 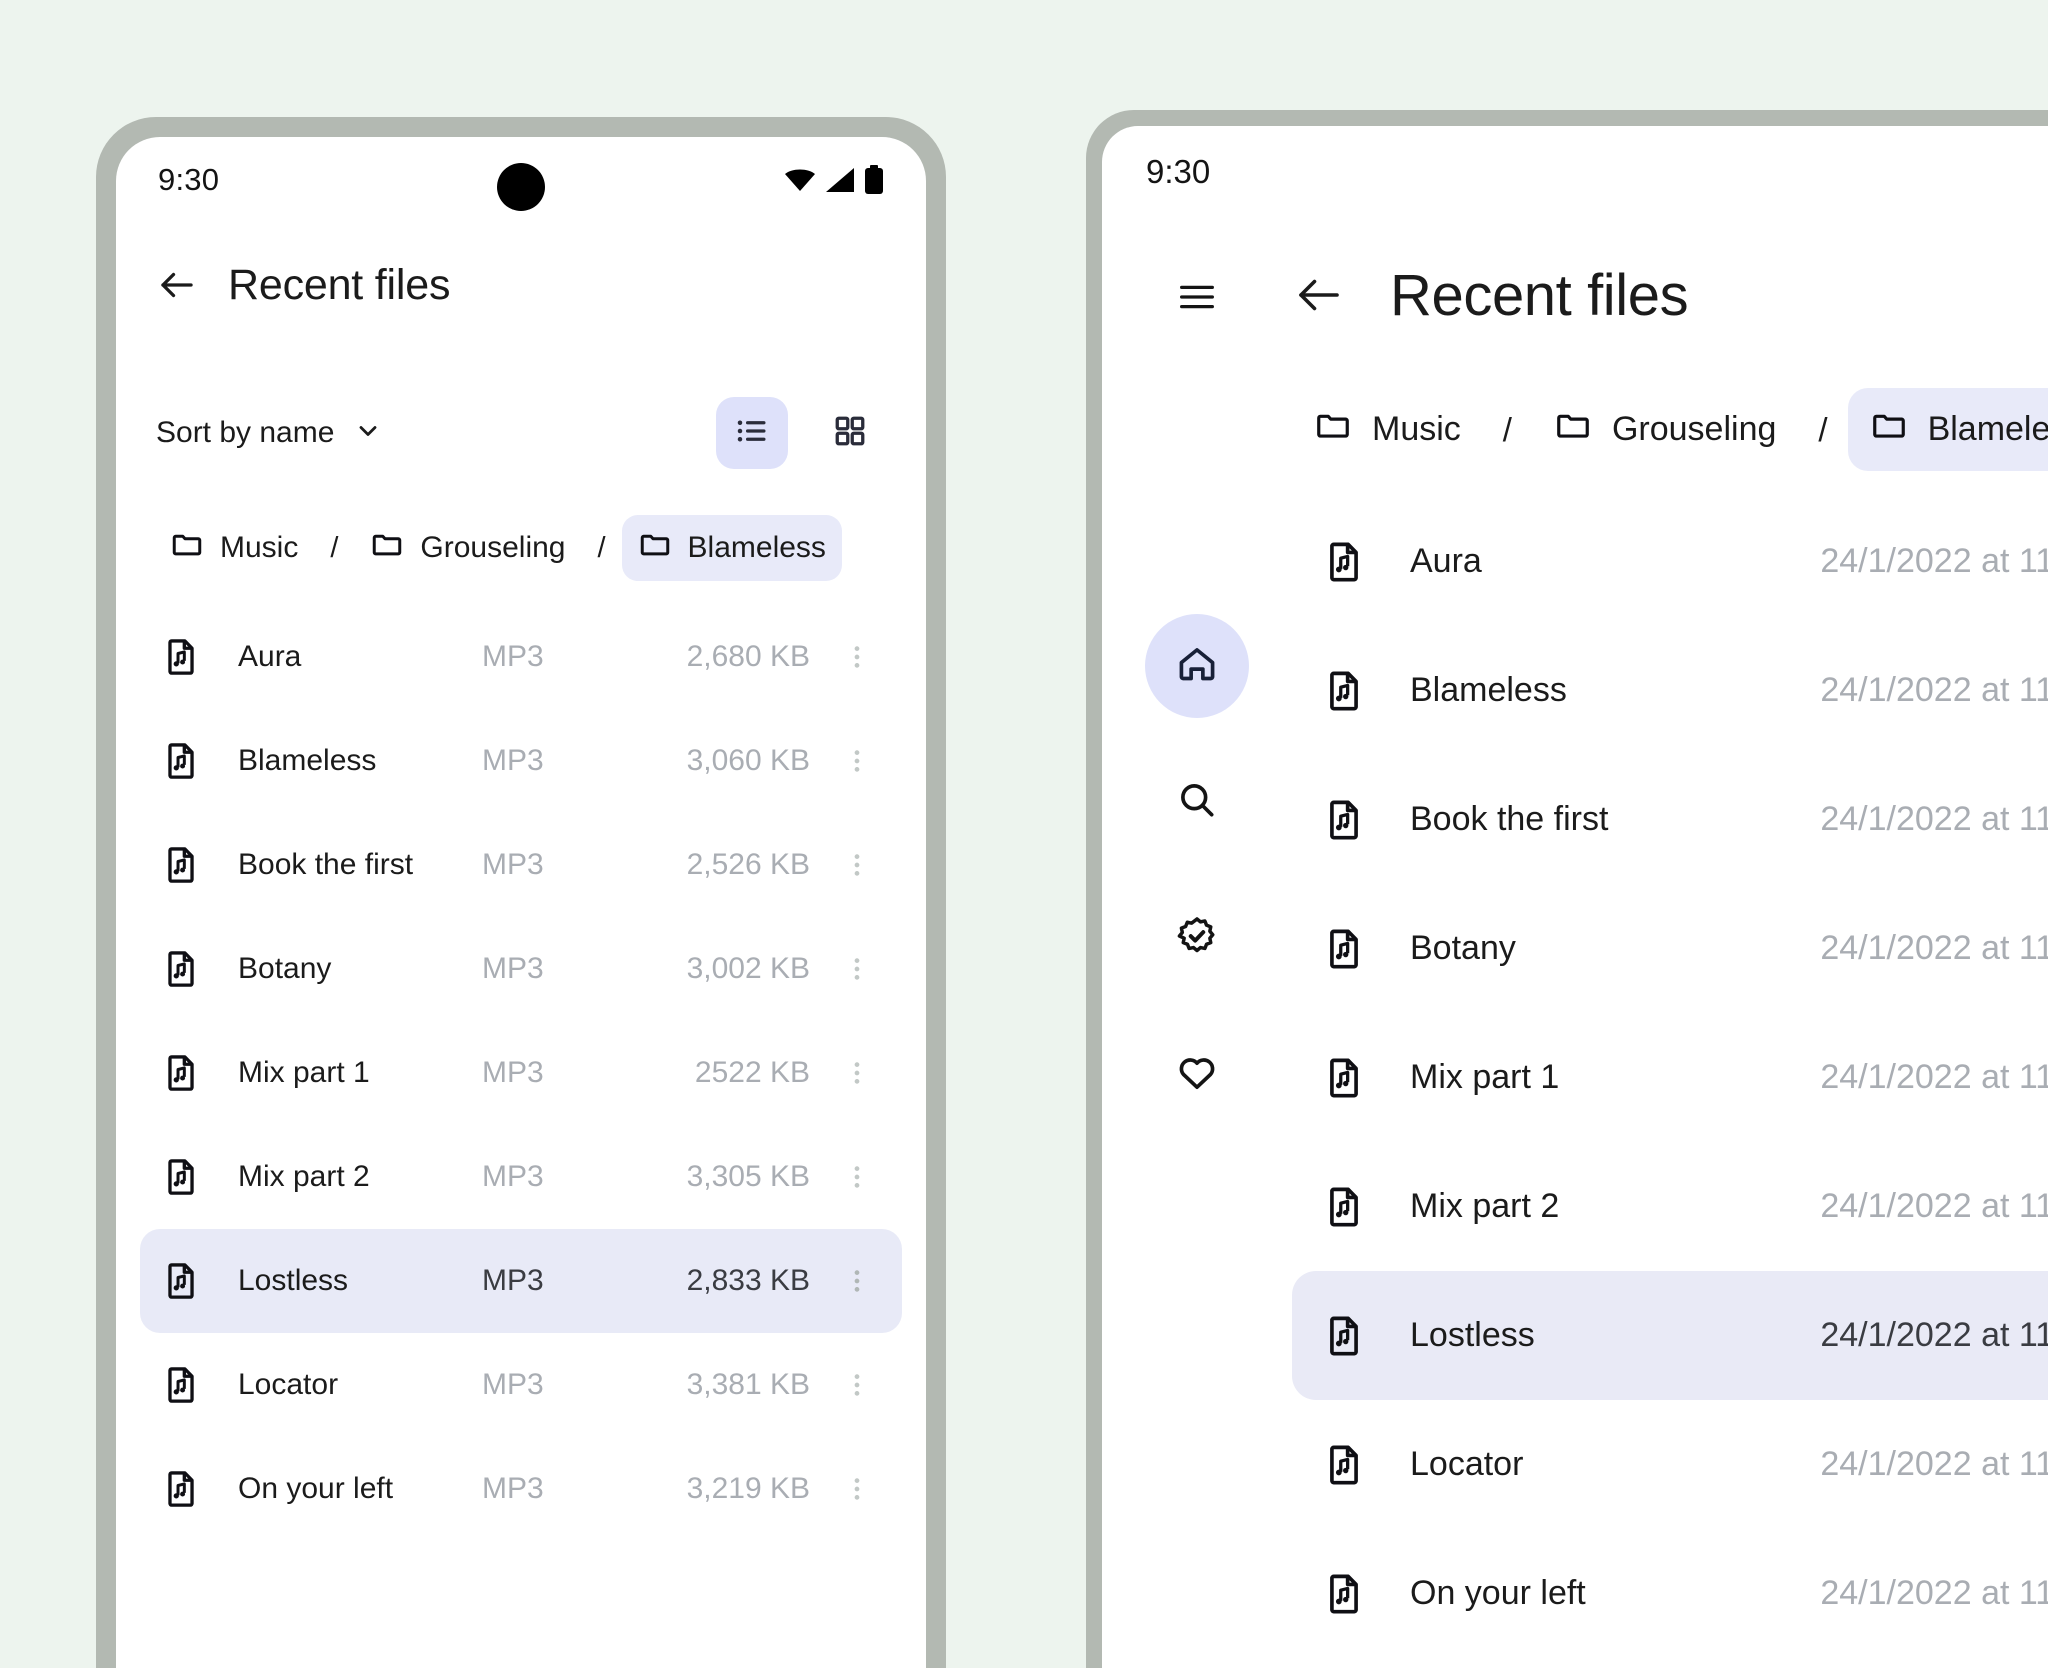 I want to click on table-row: Book the first MP3 2,526 KB, so click(x=521, y=865).